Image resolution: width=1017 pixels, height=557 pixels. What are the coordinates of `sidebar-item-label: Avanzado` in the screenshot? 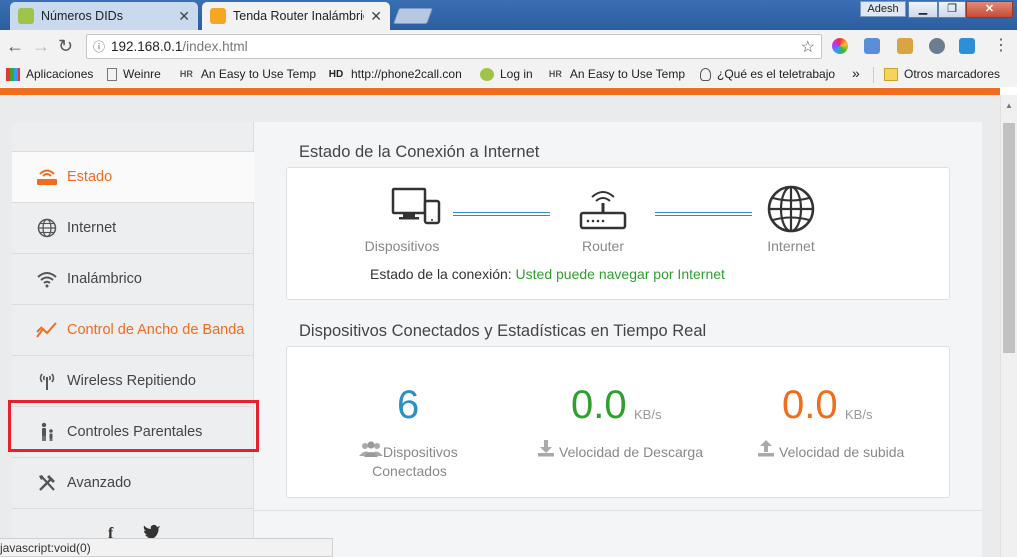 It's located at (99, 483).